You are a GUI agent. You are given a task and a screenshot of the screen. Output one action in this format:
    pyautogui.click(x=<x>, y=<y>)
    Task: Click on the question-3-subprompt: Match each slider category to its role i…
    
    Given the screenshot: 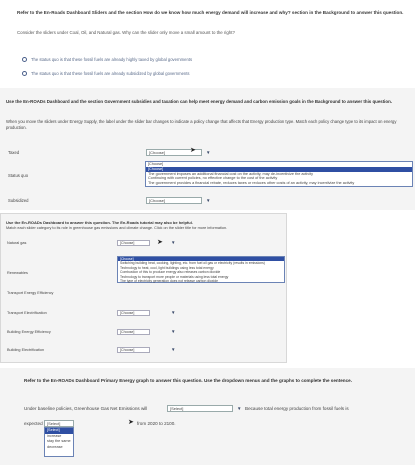 What is the action you would take?
    pyautogui.click(x=117, y=228)
    